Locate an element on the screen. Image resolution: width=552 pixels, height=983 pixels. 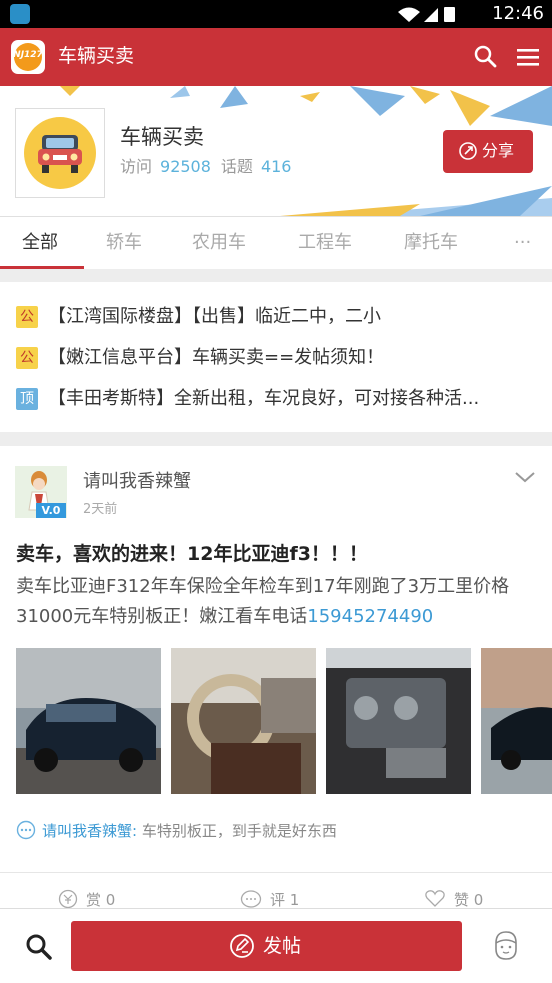
wifi-icon is located at coordinates (409, 14).